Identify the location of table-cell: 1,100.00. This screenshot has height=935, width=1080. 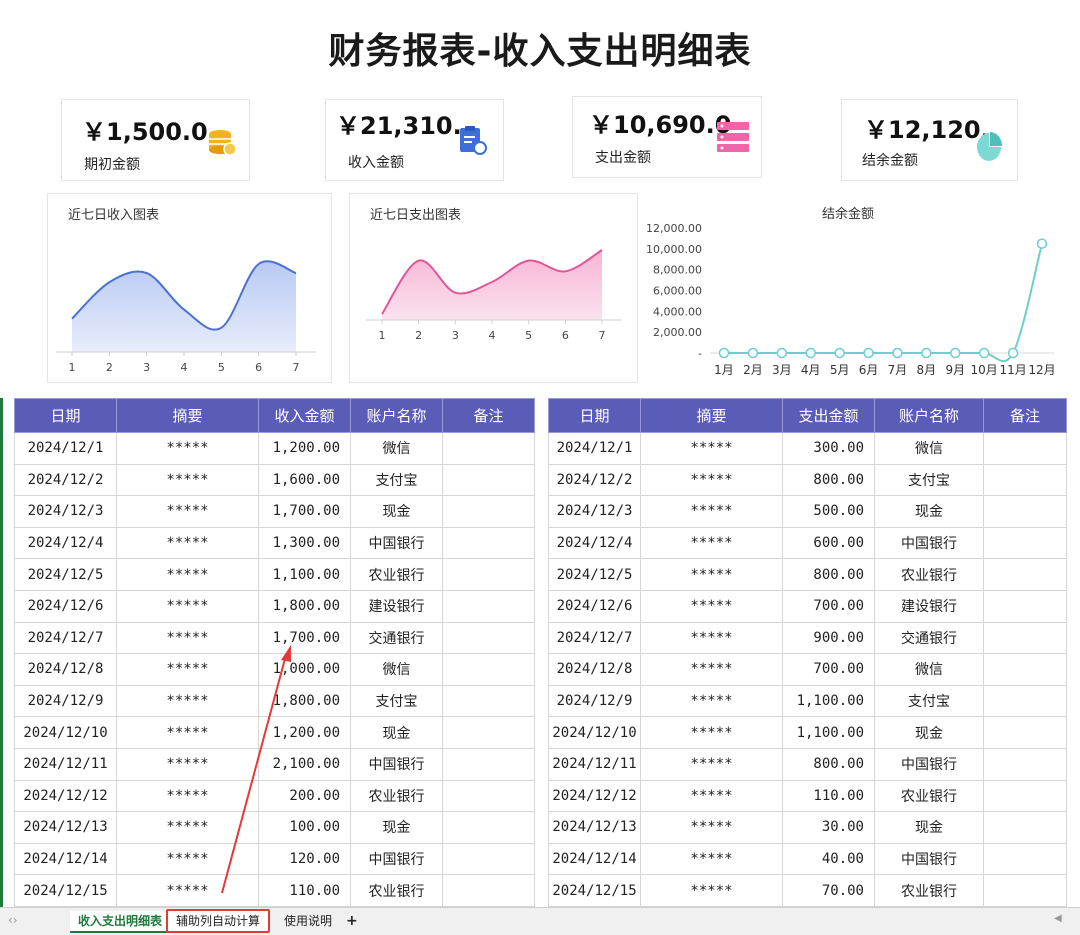
(304, 574).